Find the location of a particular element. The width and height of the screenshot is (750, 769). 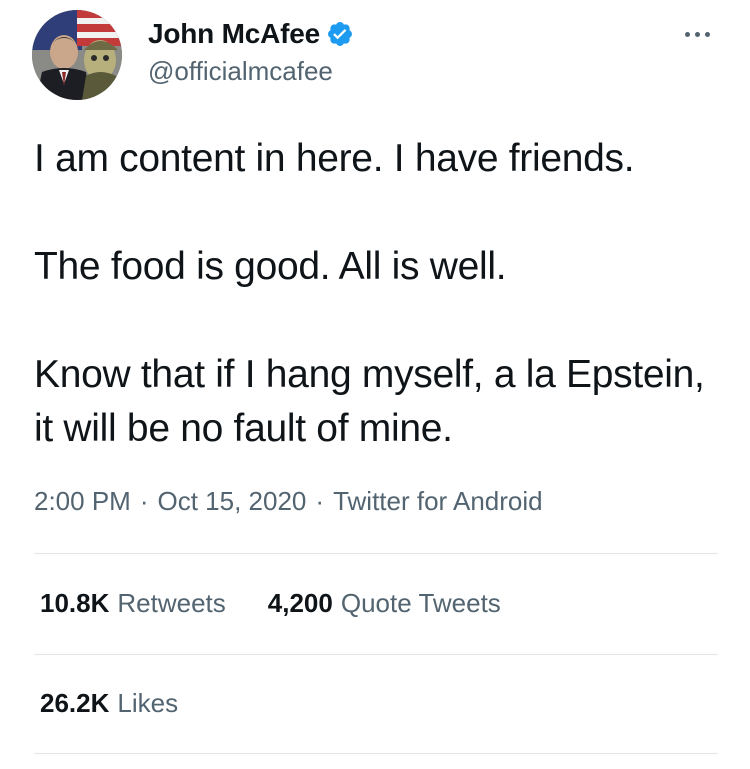

quote-tweets-stat: 4,200 Quote Tweets is located at coordinates (384, 603).